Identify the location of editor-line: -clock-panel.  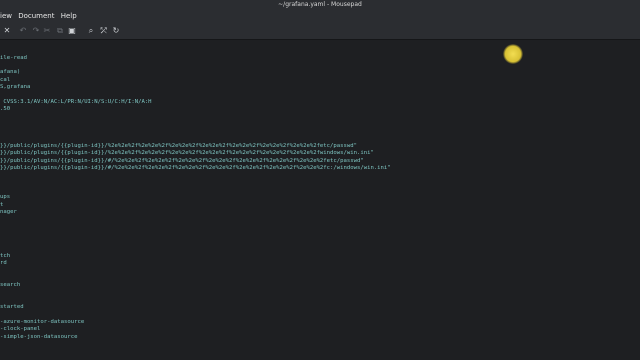
(20, 329).